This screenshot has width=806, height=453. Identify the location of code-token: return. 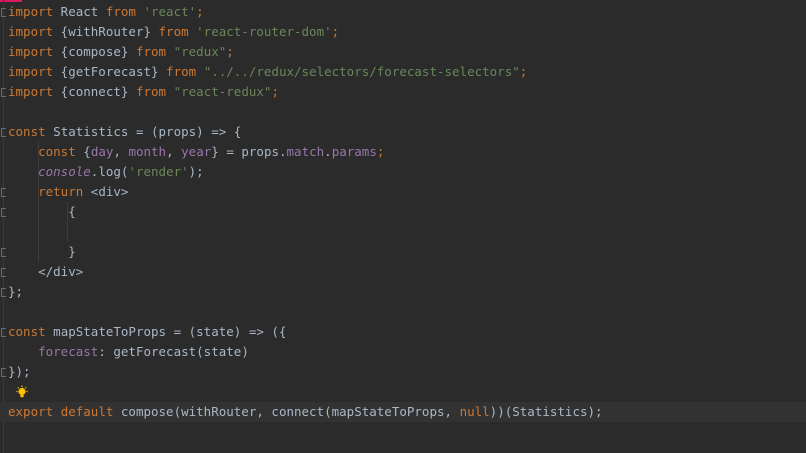
(61, 191).